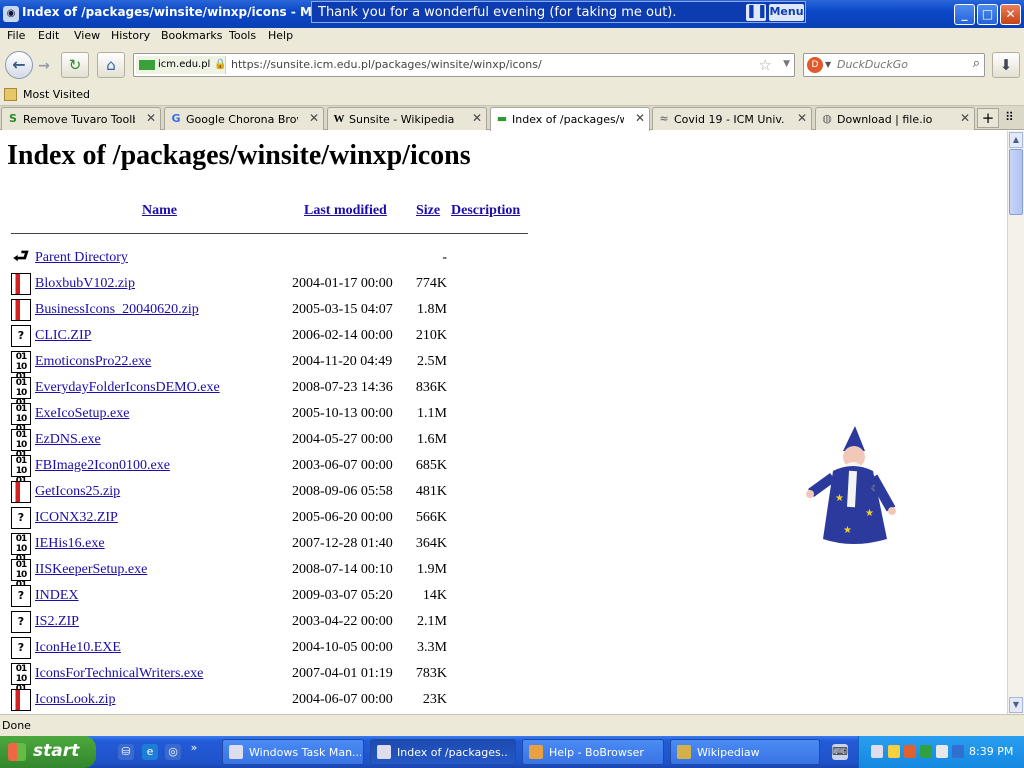 Image resolution: width=1024 pixels, height=768 pixels. What do you see at coordinates (91, 570) in the screenshot?
I see `file-link: IISKeeperSetup.exe` at bounding box center [91, 570].